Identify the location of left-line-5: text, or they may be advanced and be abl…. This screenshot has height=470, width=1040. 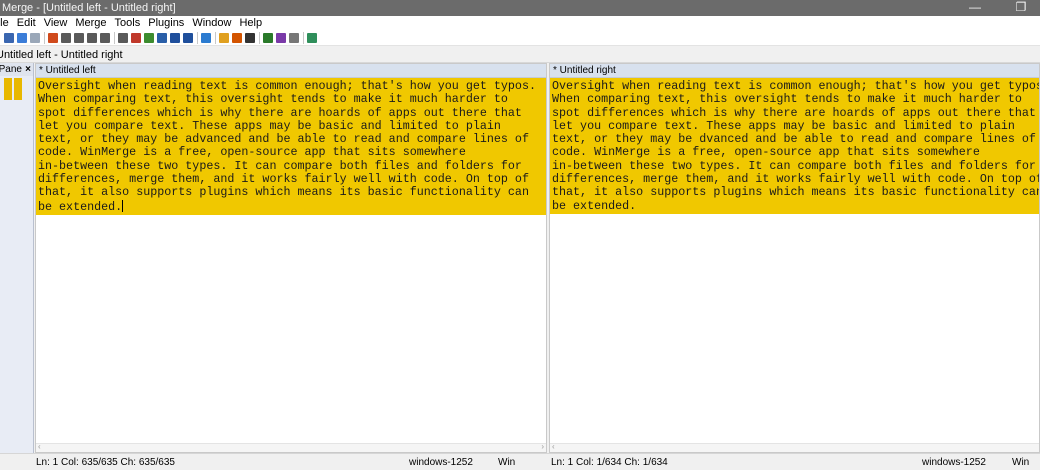
(283, 139).